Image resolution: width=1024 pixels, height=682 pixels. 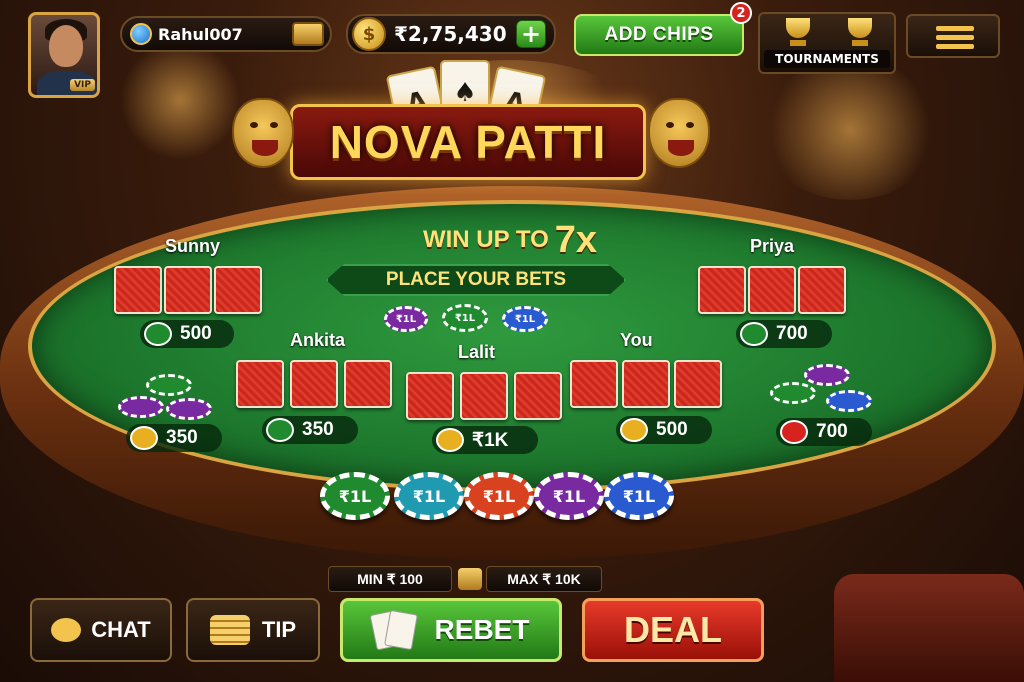 What do you see at coordinates (101, 630) in the screenshot?
I see `chat-button: CHAT` at bounding box center [101, 630].